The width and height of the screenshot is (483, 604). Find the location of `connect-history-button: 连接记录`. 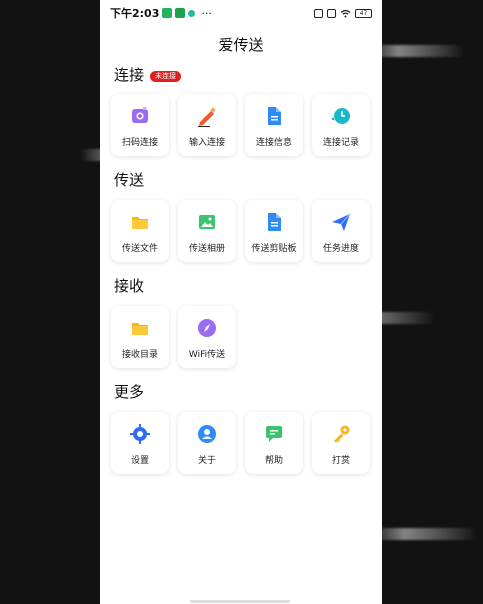

connect-history-button: 连接记录 is located at coordinates (341, 125).